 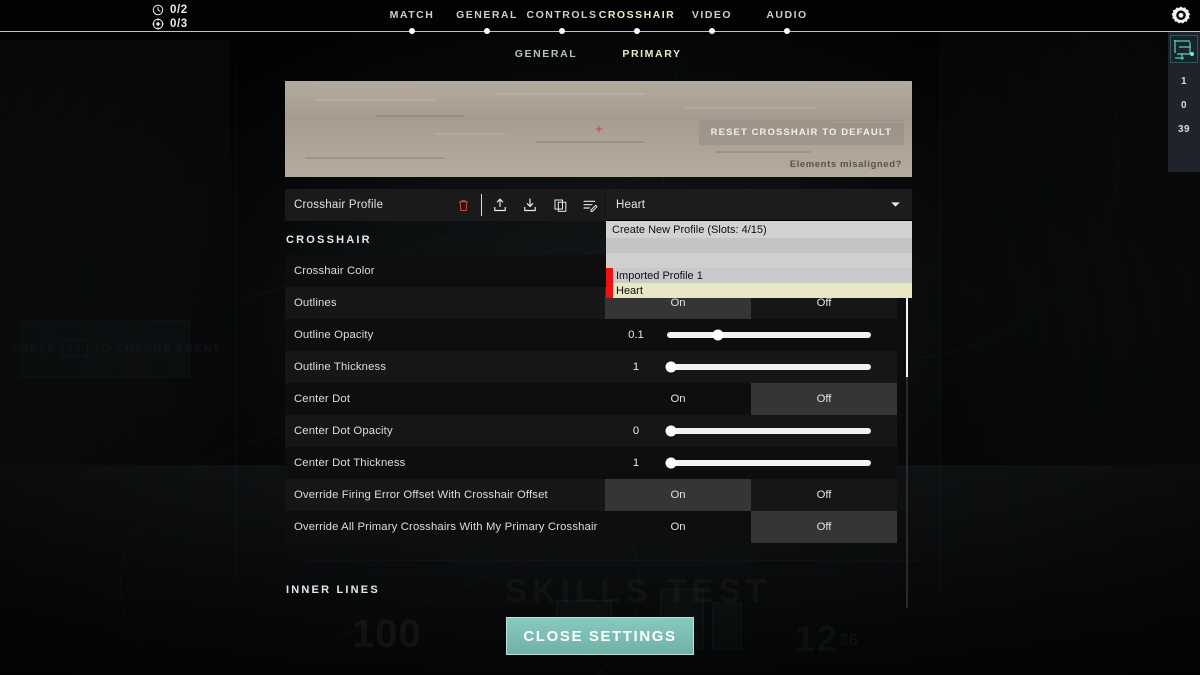 What do you see at coordinates (759, 275) in the screenshot?
I see `dropdown-item-imported-profile-1: Imported Profile 1` at bounding box center [759, 275].